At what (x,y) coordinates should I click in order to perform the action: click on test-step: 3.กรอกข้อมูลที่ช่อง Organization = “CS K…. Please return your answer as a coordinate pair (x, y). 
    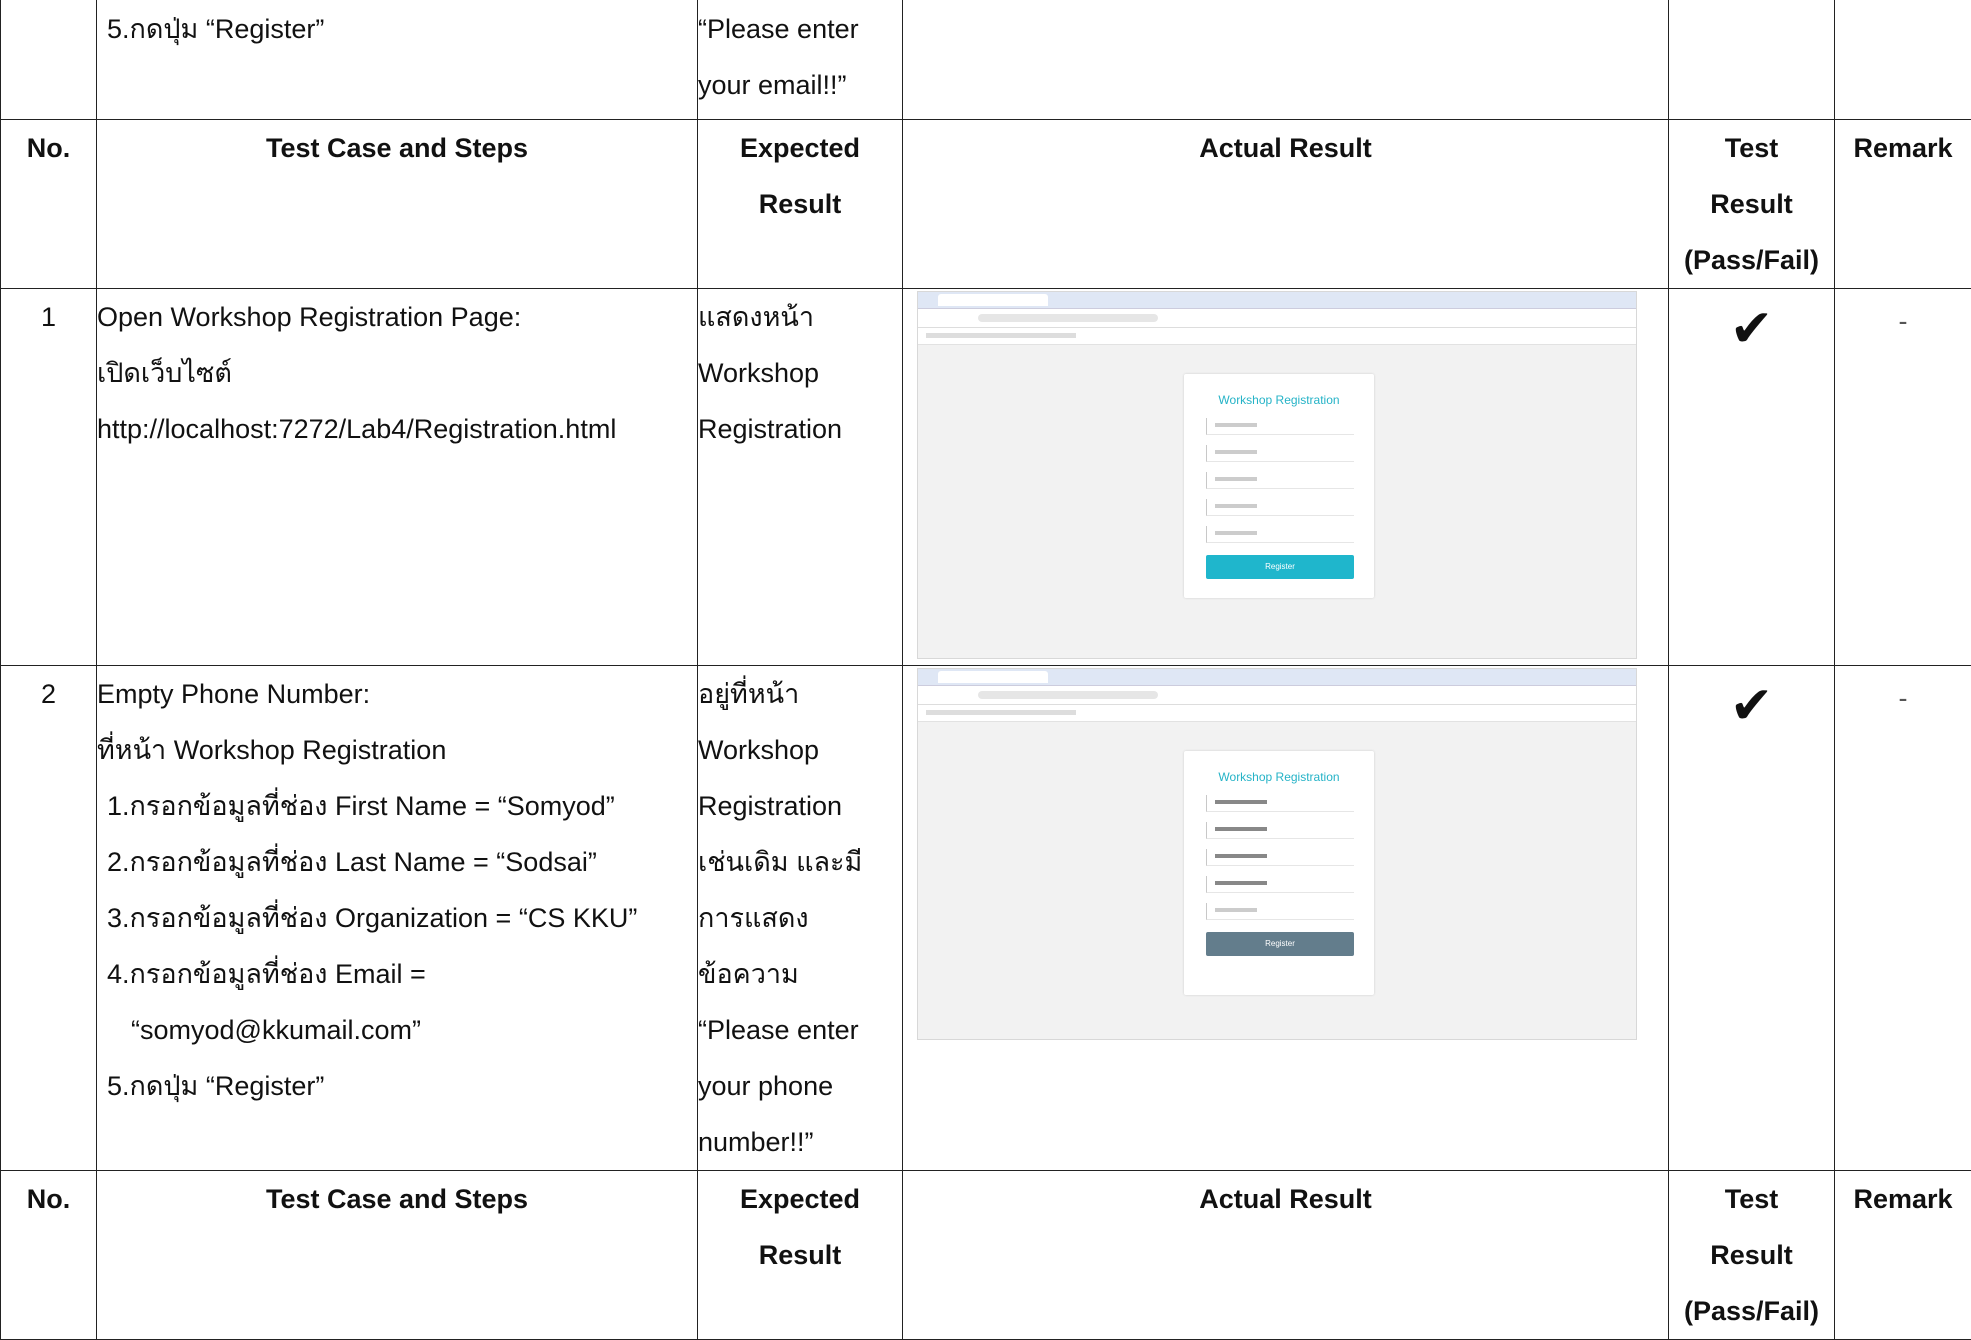
    Looking at the image, I should click on (397, 918).